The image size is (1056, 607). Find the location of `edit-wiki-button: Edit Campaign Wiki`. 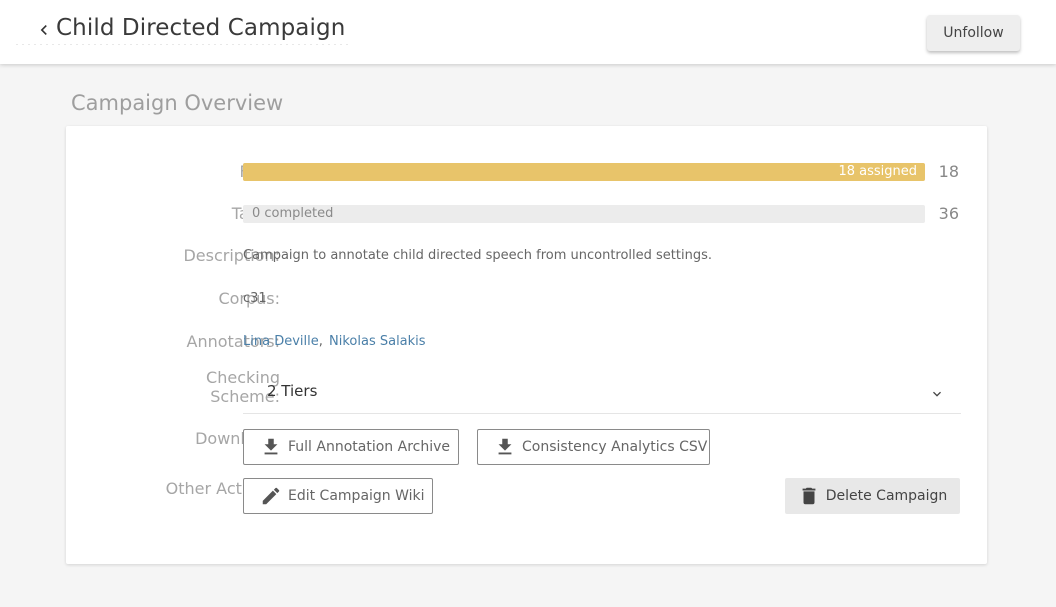

edit-wiki-button: Edit Campaign Wiki is located at coordinates (338, 496).